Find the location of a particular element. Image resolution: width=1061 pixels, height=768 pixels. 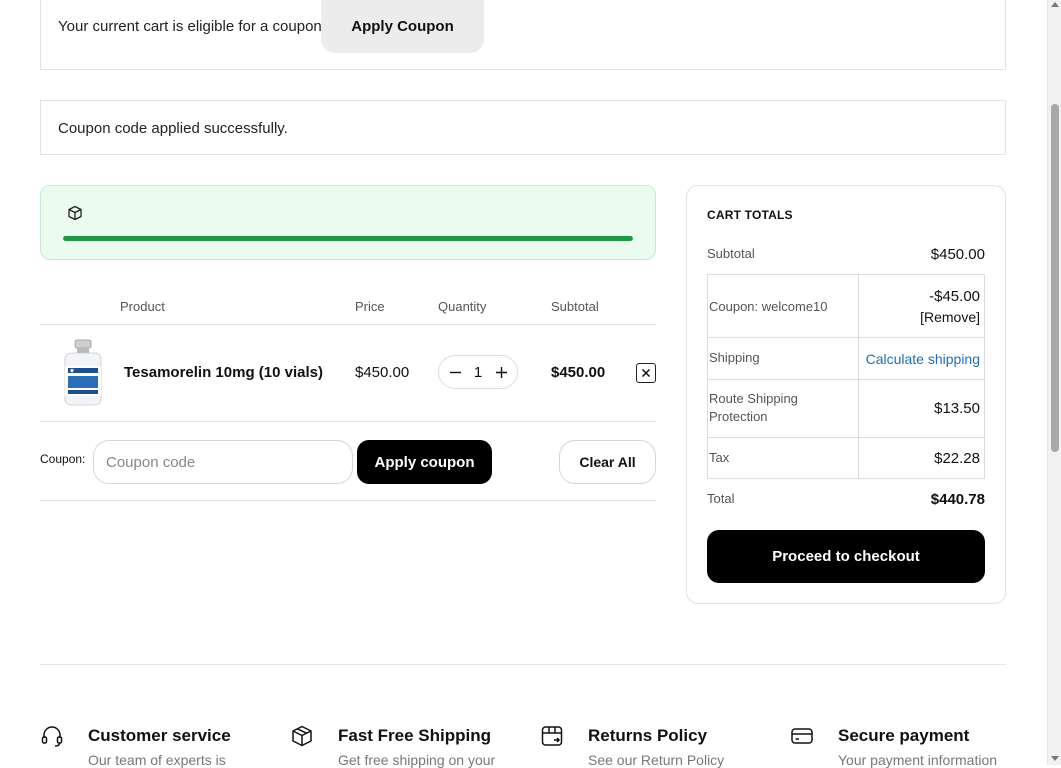

increase-quantity-button is located at coordinates (501, 372).